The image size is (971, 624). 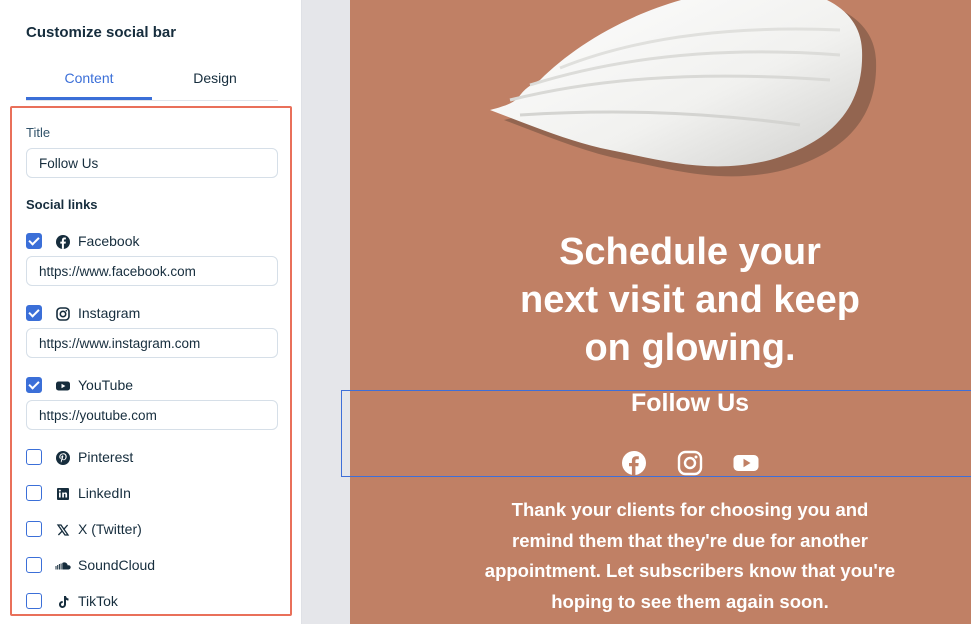 I want to click on x-twitter-label: X (Twitter), so click(x=110, y=529).